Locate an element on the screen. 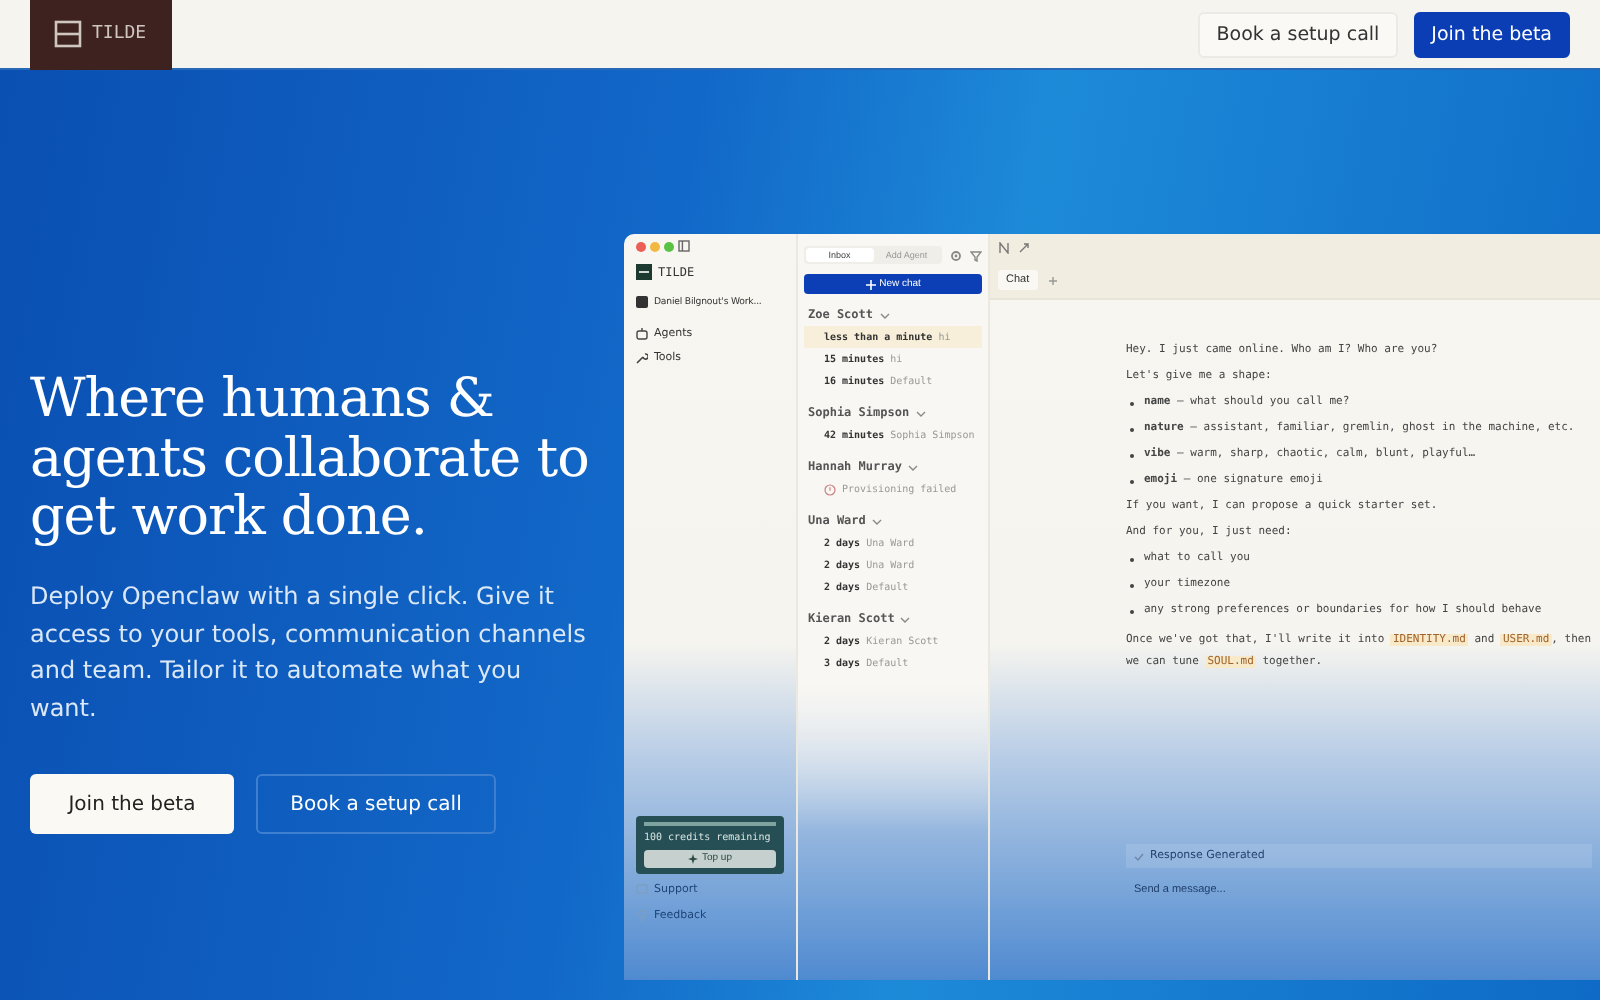 This screenshot has width=1600, height=1000. settings-icon is located at coordinates (956, 255).